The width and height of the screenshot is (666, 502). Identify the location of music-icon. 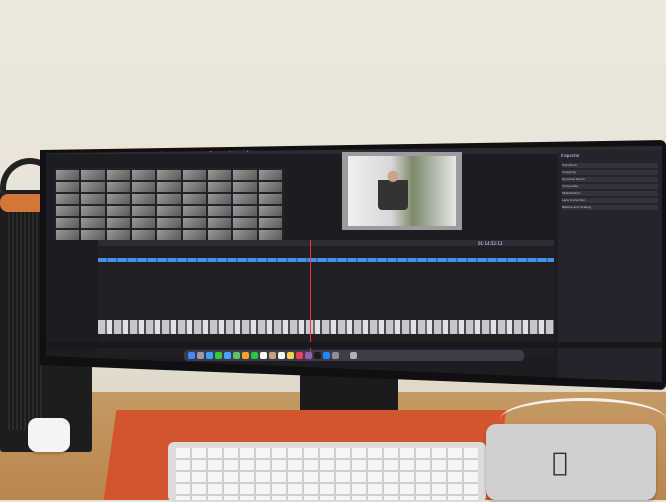
(299, 355).